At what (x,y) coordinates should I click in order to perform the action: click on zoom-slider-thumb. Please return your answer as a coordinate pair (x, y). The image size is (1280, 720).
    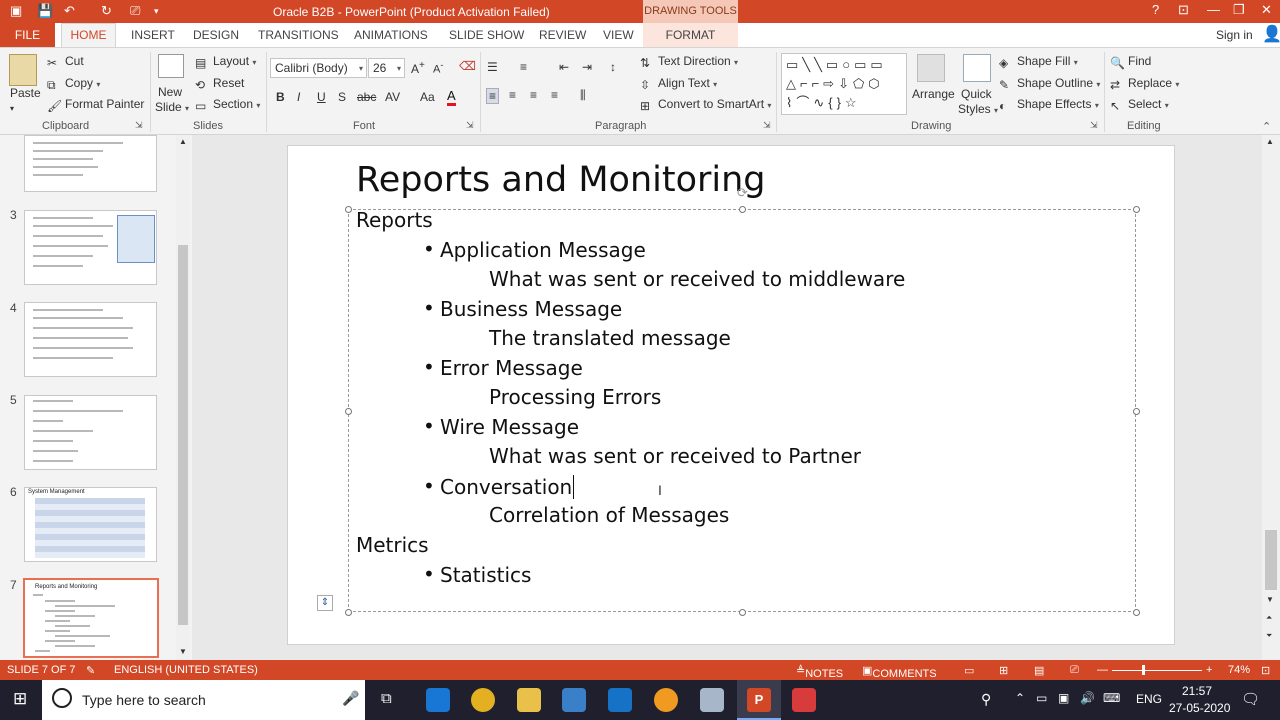
    Looking at the image, I should click on (1143, 670).